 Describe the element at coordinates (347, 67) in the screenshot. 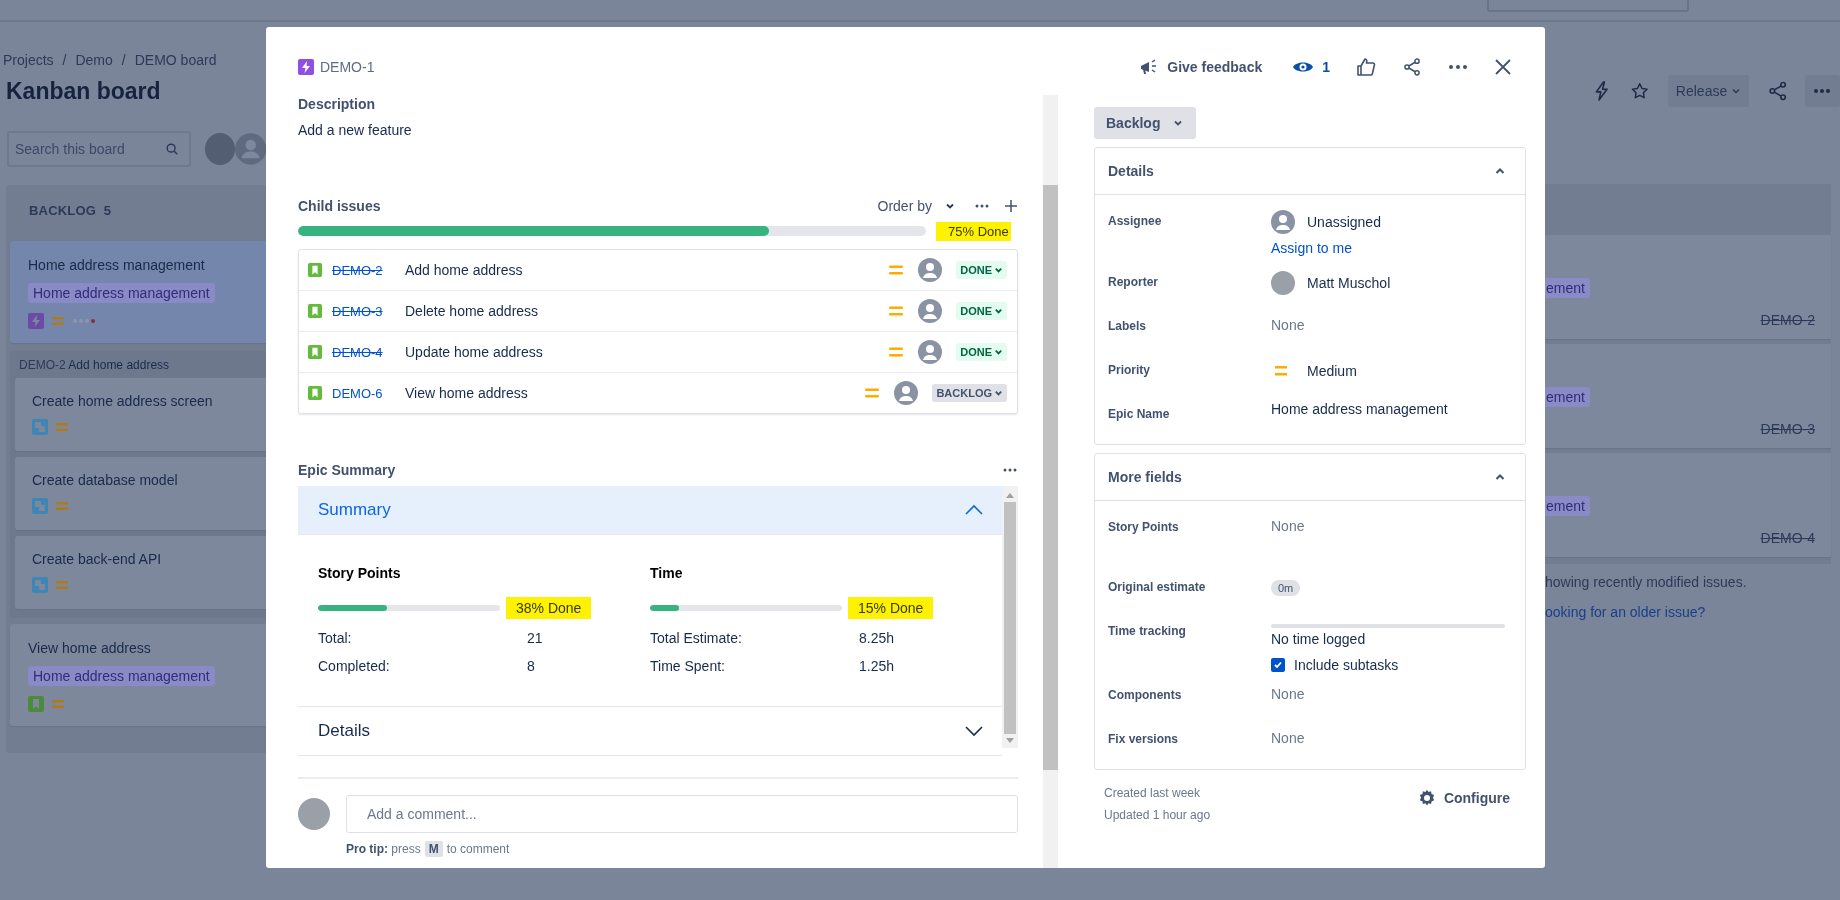

I see `issue-key-link: DEMO-1` at that location.